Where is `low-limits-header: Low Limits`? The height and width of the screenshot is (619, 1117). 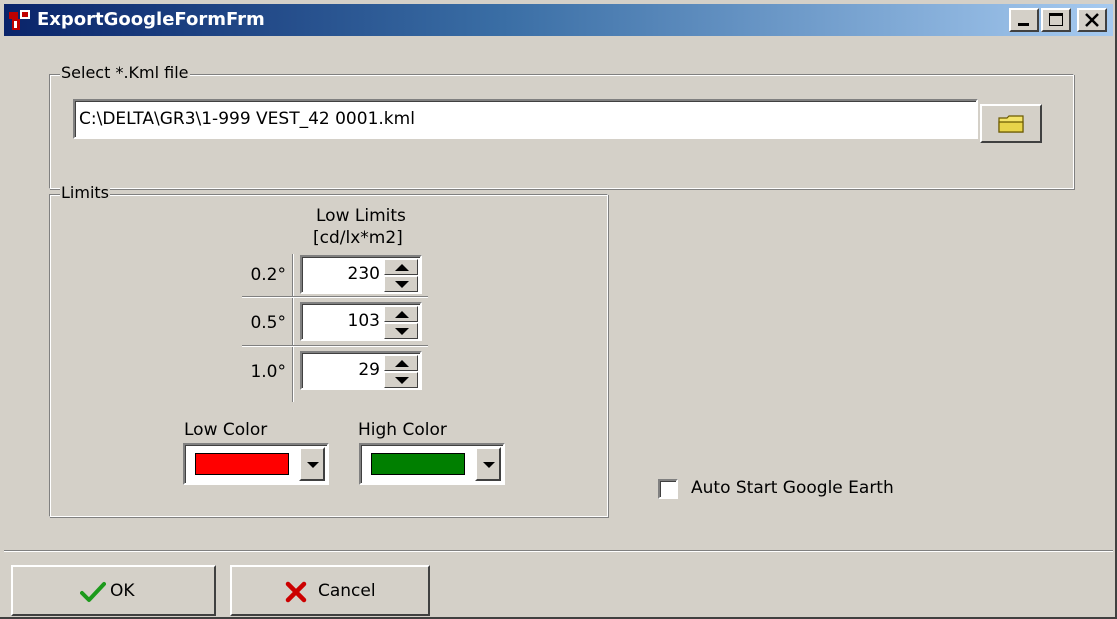
low-limits-header: Low Limits is located at coordinates (361, 216).